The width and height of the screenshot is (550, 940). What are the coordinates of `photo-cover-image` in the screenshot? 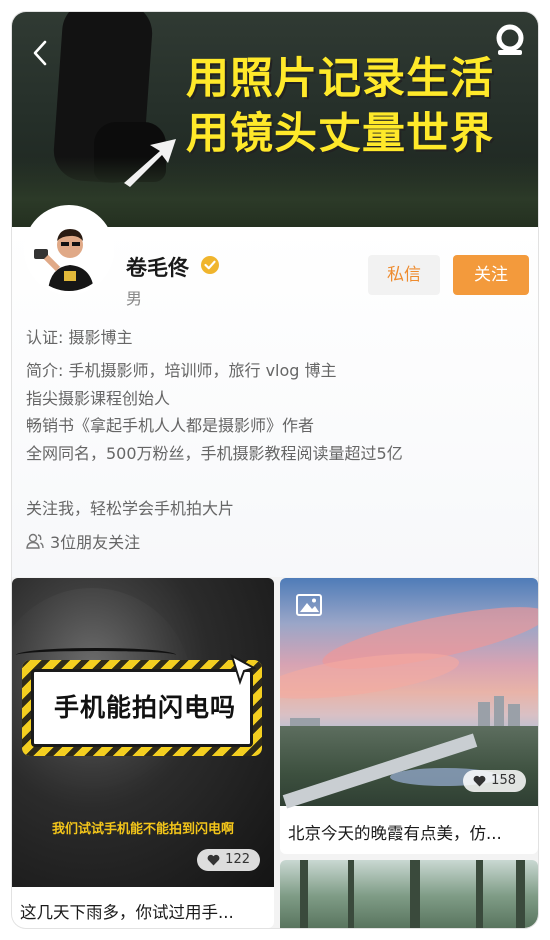 It's located at (409, 894).